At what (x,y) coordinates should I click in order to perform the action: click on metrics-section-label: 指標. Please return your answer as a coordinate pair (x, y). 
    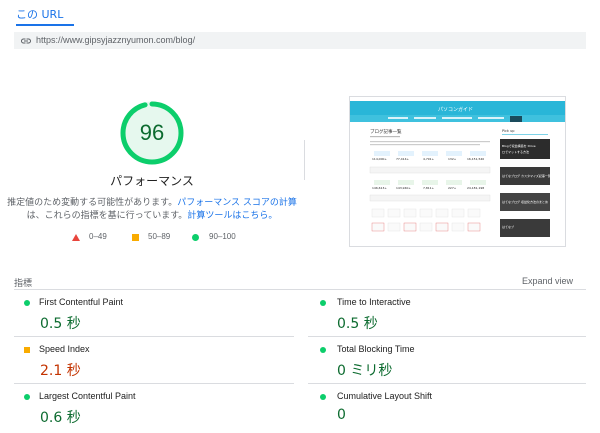
    Looking at the image, I should click on (23, 284).